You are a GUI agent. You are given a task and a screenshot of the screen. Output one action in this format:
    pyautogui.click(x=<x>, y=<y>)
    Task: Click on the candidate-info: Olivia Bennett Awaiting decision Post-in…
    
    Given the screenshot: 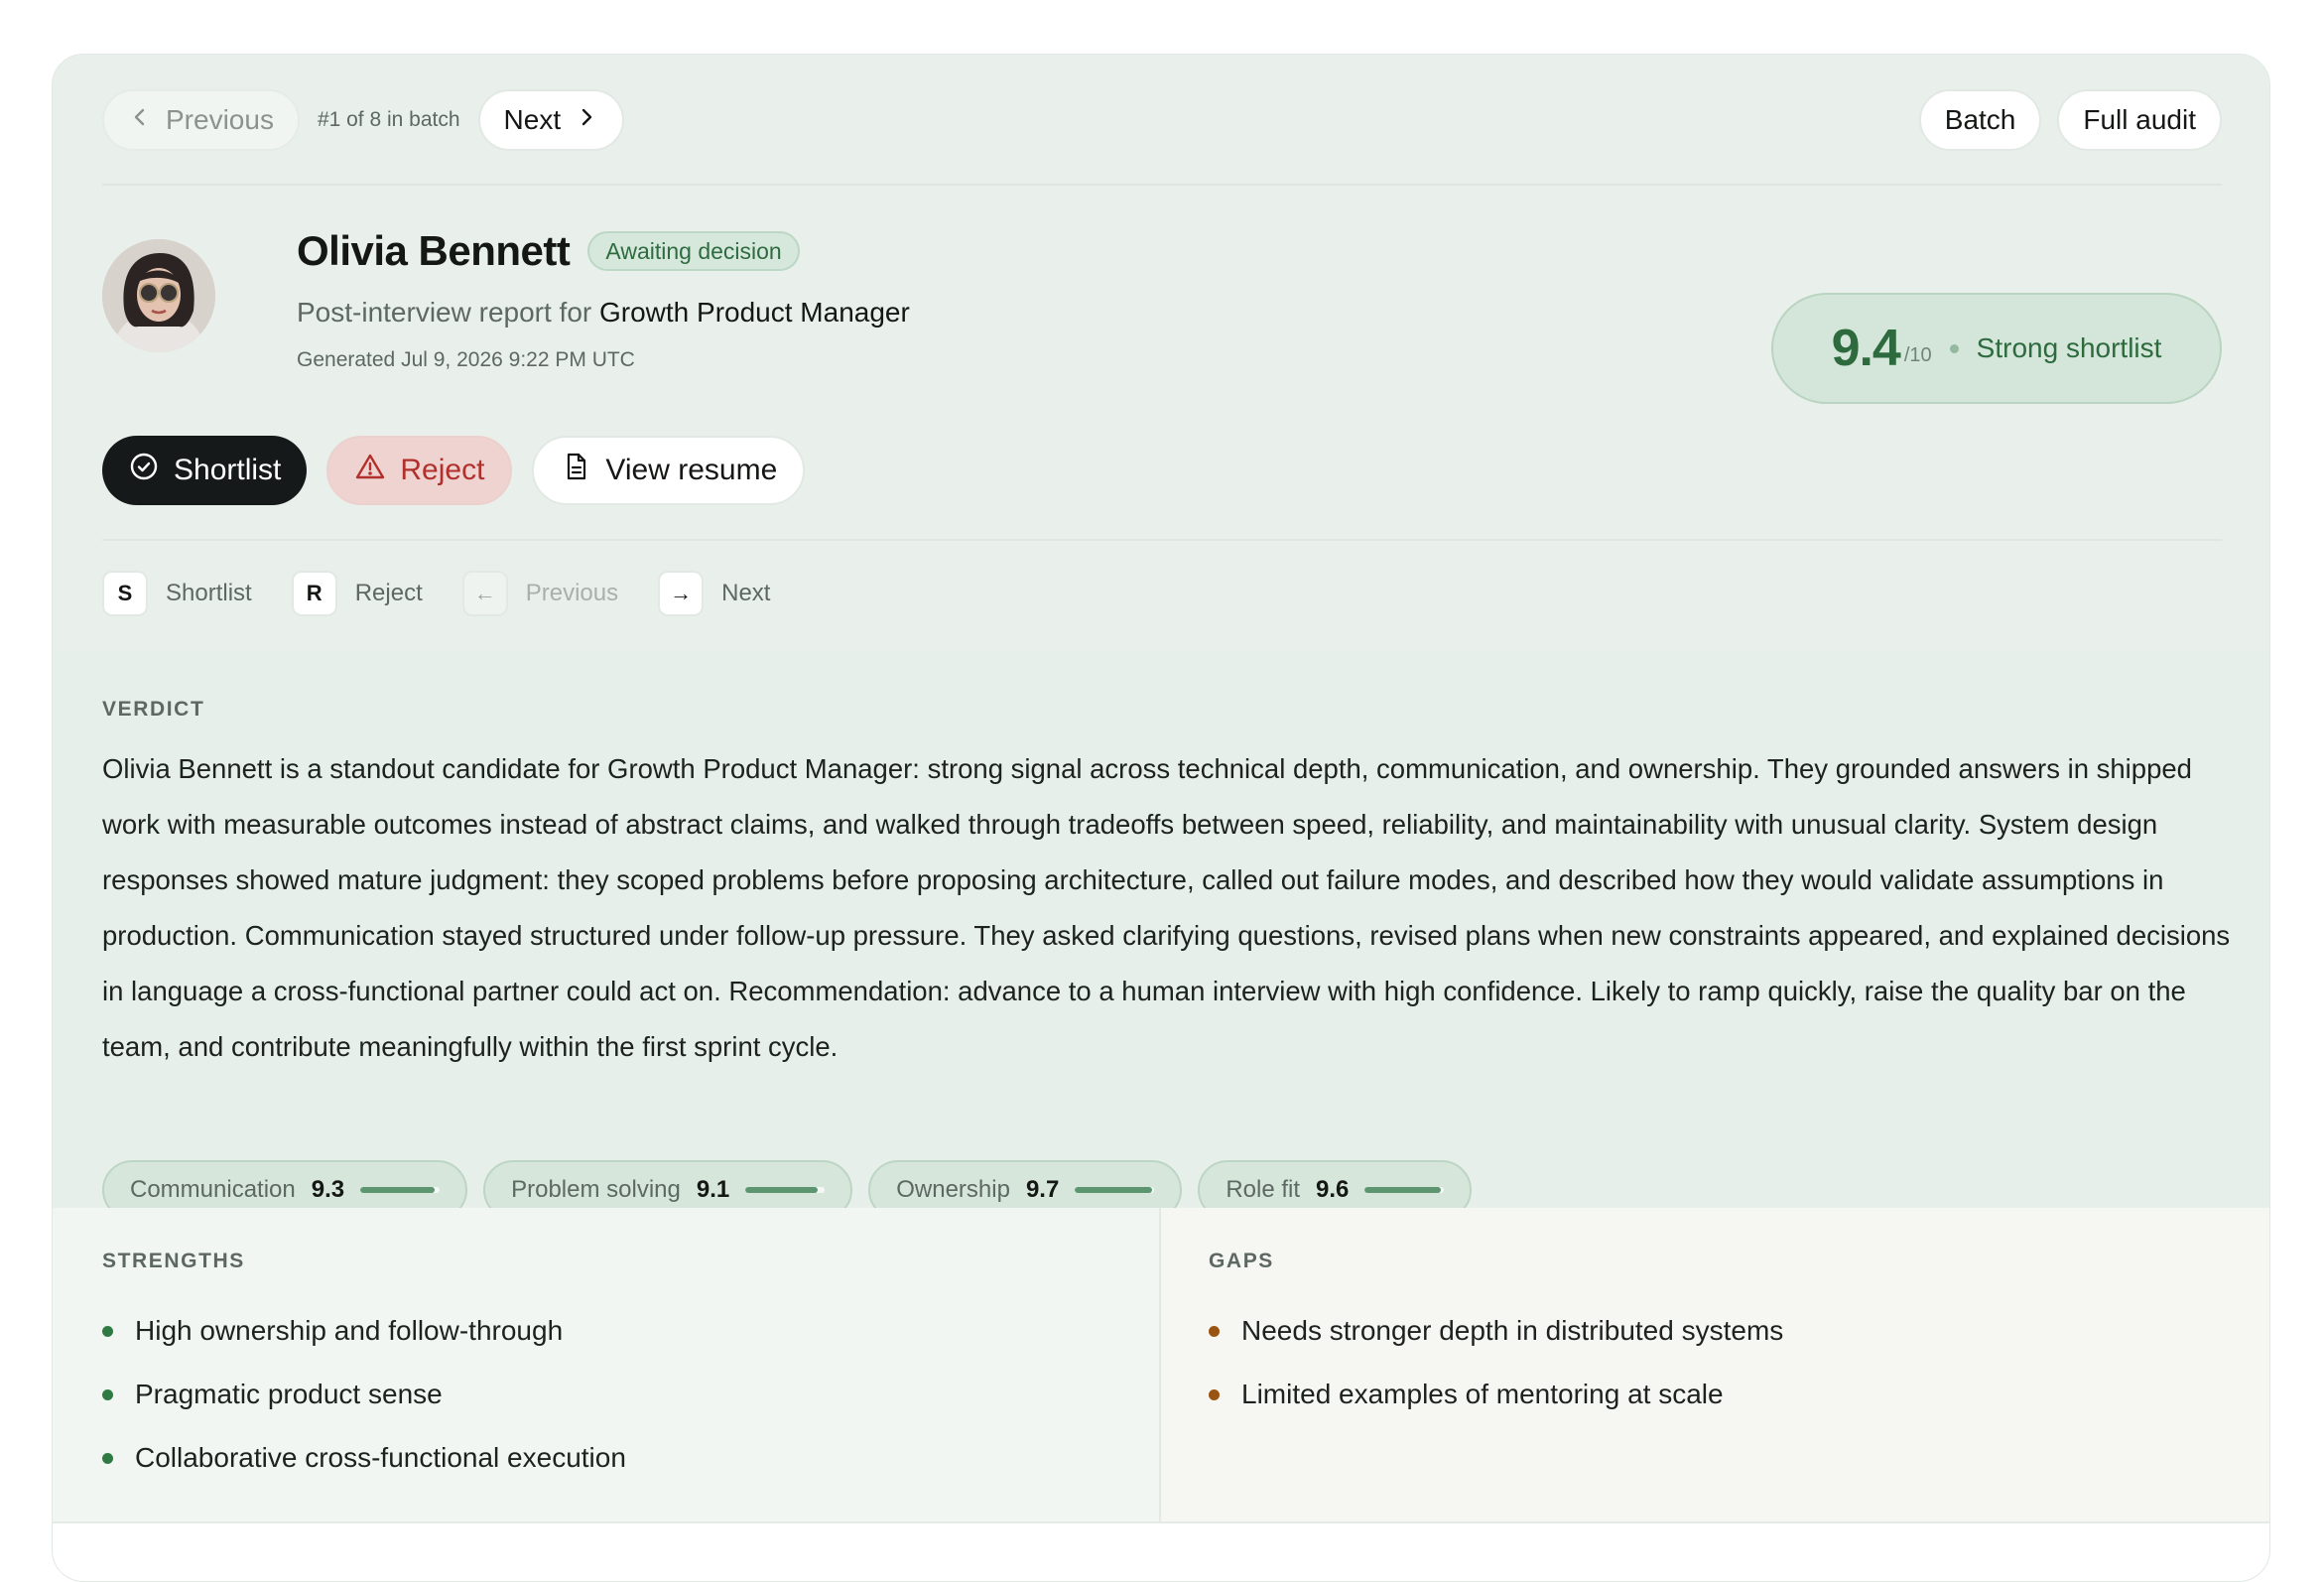 What is the action you would take?
    pyautogui.click(x=603, y=297)
    